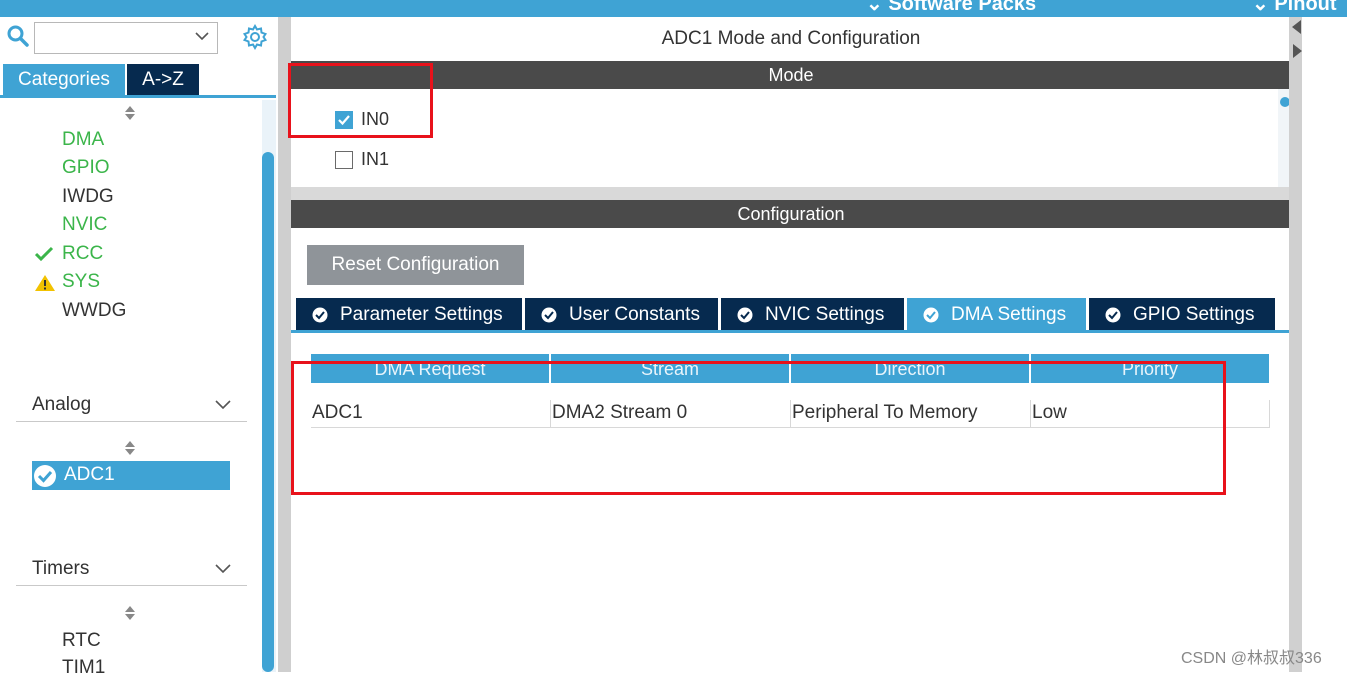 The height and width of the screenshot is (679, 1347). What do you see at coordinates (83, 140) in the screenshot?
I see `sidebar-item-dma: DMA` at bounding box center [83, 140].